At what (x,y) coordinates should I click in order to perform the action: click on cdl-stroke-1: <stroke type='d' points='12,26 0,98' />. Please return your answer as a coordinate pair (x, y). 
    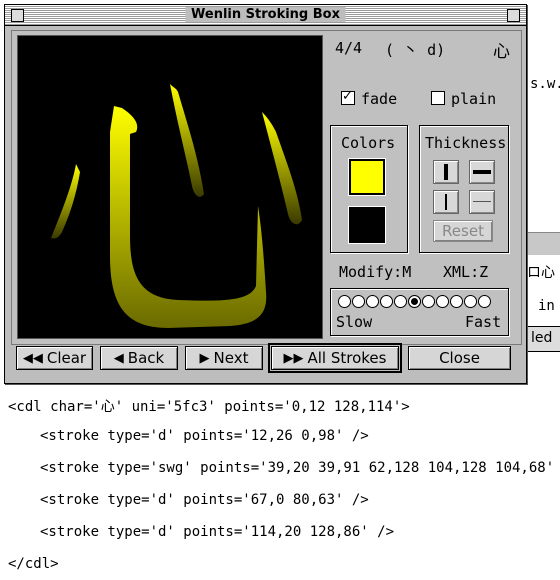
    Looking at the image, I should click on (204, 436).